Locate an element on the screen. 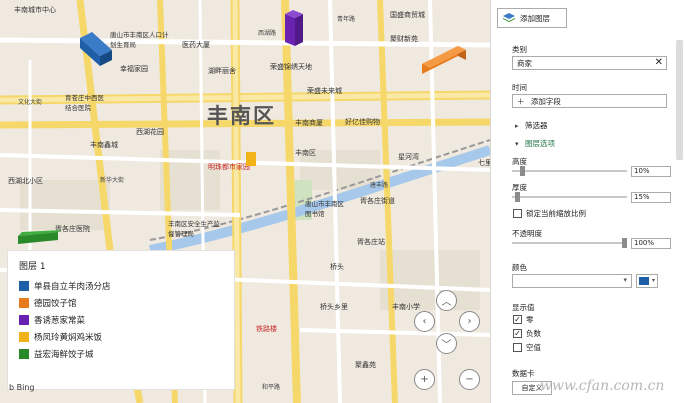  chevron-right-icon: › is located at coordinates (469, 321).